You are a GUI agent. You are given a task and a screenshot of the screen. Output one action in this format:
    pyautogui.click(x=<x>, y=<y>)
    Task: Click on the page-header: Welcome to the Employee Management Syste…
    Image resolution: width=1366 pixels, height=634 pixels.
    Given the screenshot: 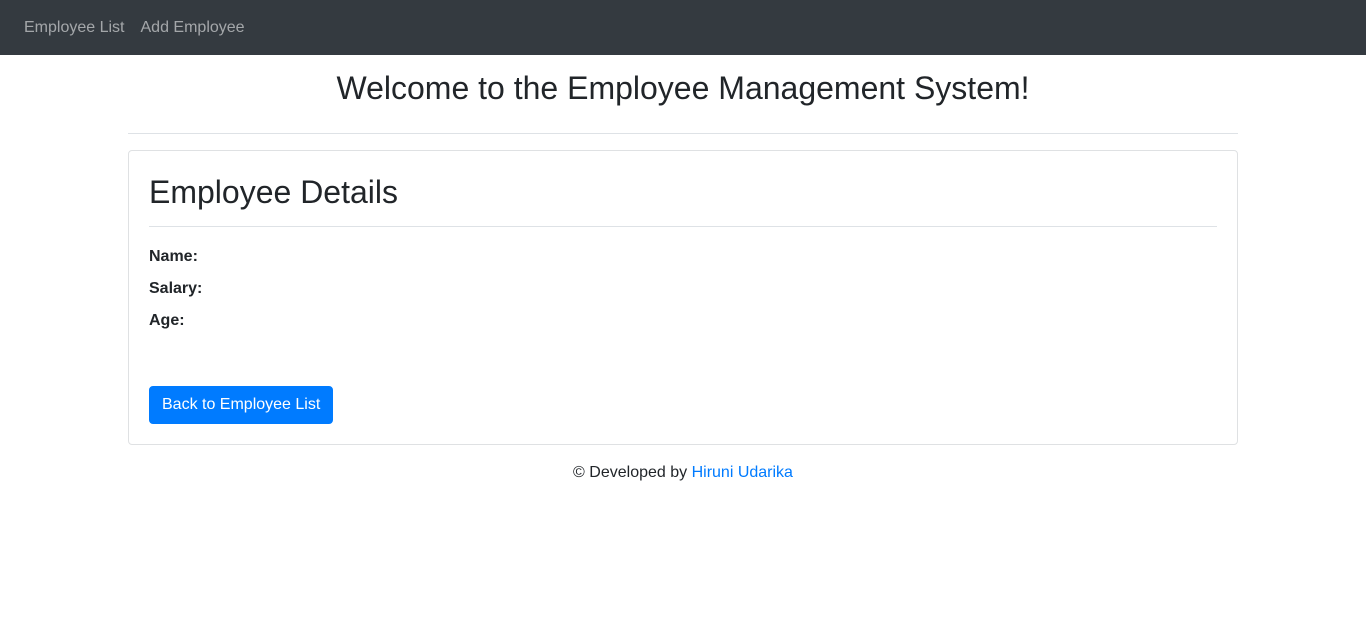 What is the action you would take?
    pyautogui.click(x=683, y=94)
    